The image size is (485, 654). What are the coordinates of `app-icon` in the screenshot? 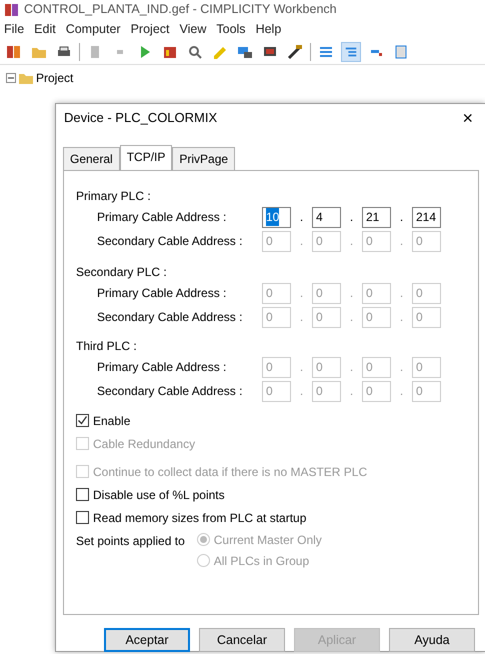 It's located at (12, 10).